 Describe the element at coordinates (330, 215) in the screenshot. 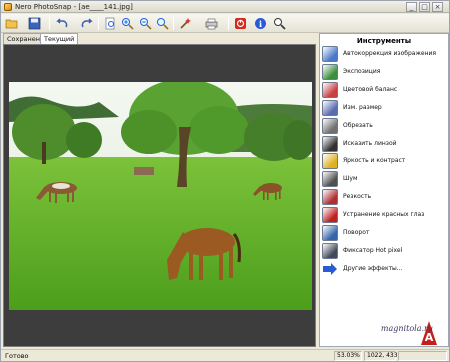

I see `red-eye-icon` at that location.